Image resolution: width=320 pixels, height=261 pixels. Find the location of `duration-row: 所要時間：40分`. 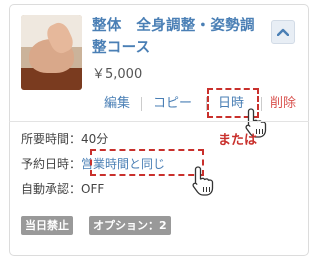

duration-row: 所要時間：40分 is located at coordinates (64, 139).